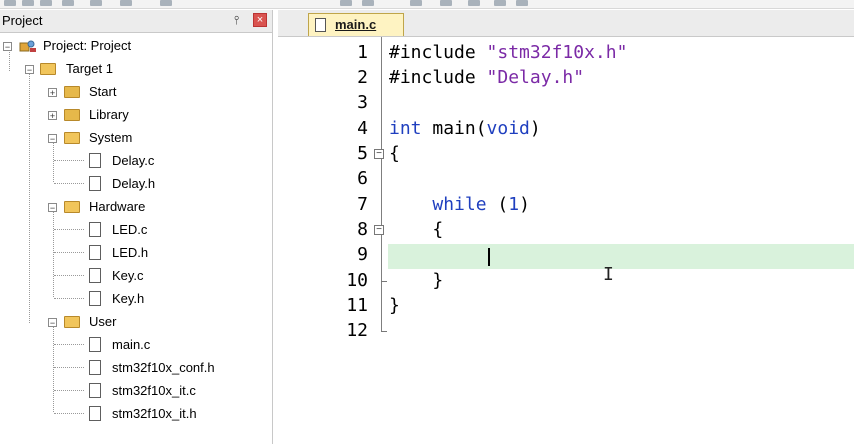 The width and height of the screenshot is (854, 444). What do you see at coordinates (459, 128) in the screenshot?
I see `code-identifier: main(` at bounding box center [459, 128].